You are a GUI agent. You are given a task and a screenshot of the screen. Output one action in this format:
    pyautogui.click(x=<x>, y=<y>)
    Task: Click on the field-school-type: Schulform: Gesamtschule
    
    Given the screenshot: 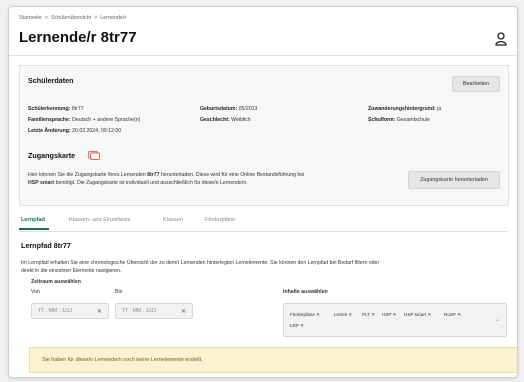 What is the action you would take?
    pyautogui.click(x=399, y=120)
    